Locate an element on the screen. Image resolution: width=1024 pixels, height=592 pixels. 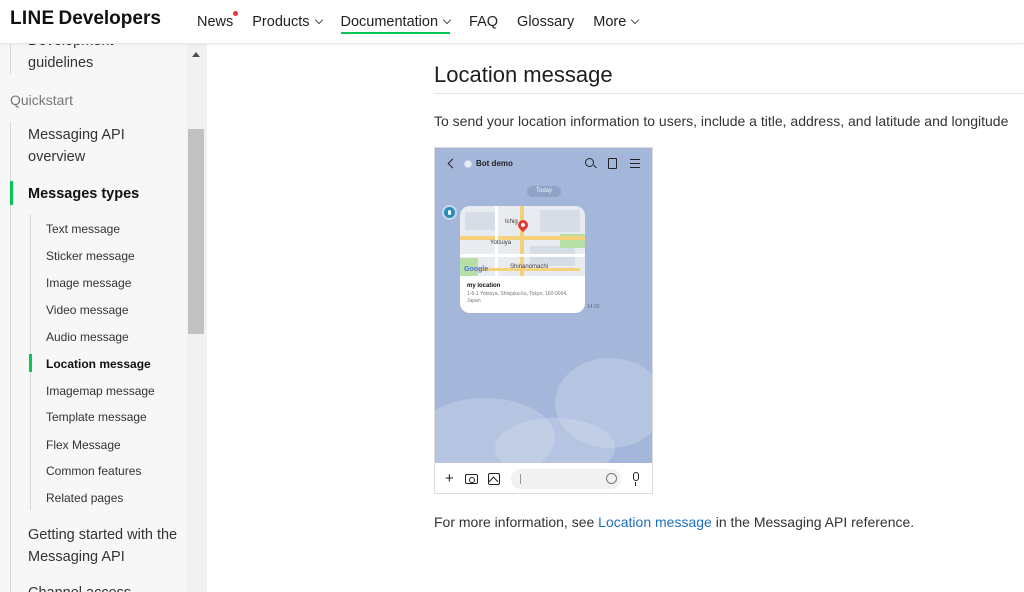
sidebar-sub-template-message: Template message is located at coordinates (96, 417).